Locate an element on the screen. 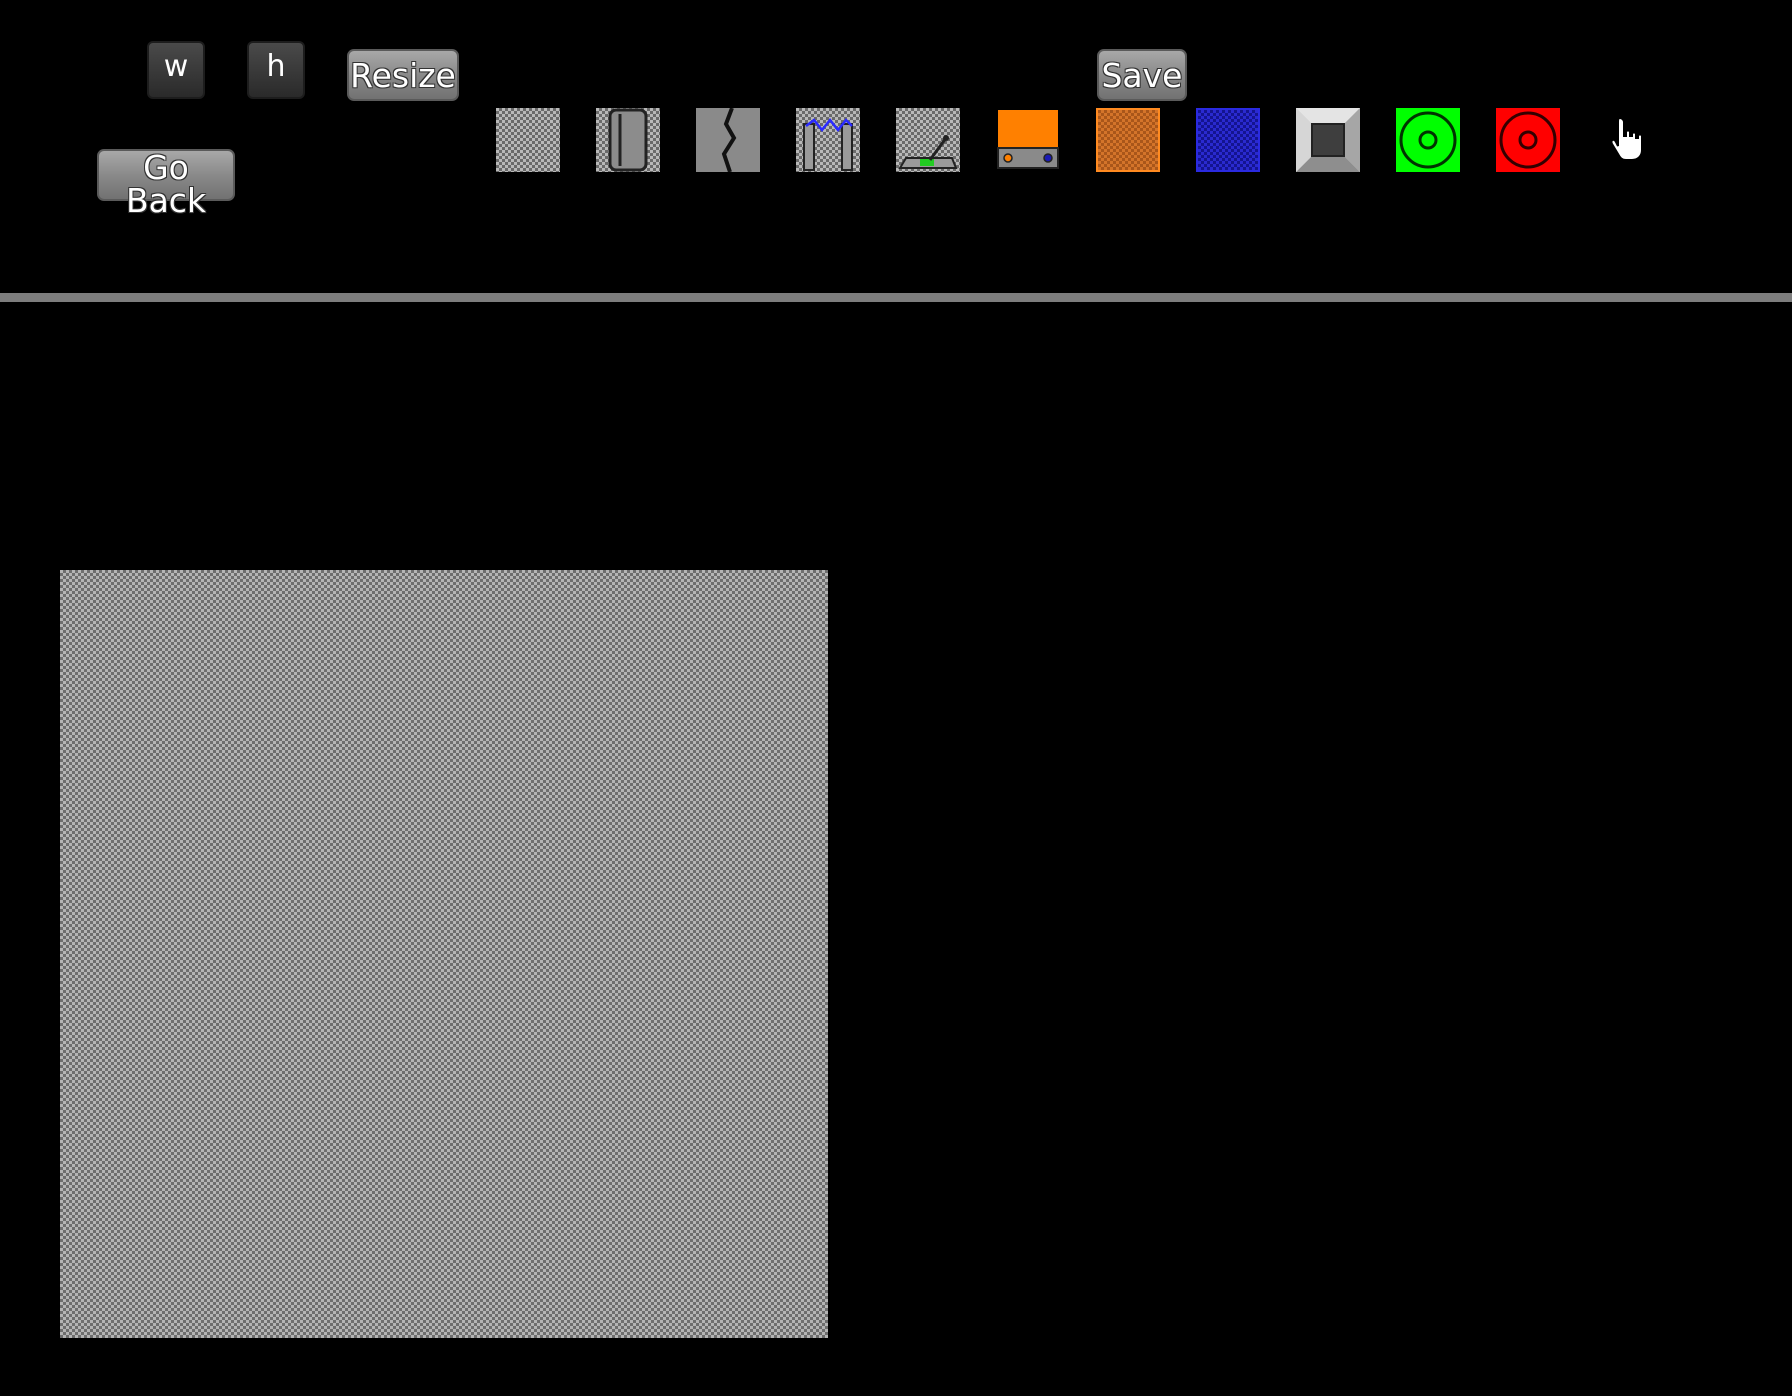 The image size is (1792, 1396). metal-block-tile-icon is located at coordinates (1328, 140).